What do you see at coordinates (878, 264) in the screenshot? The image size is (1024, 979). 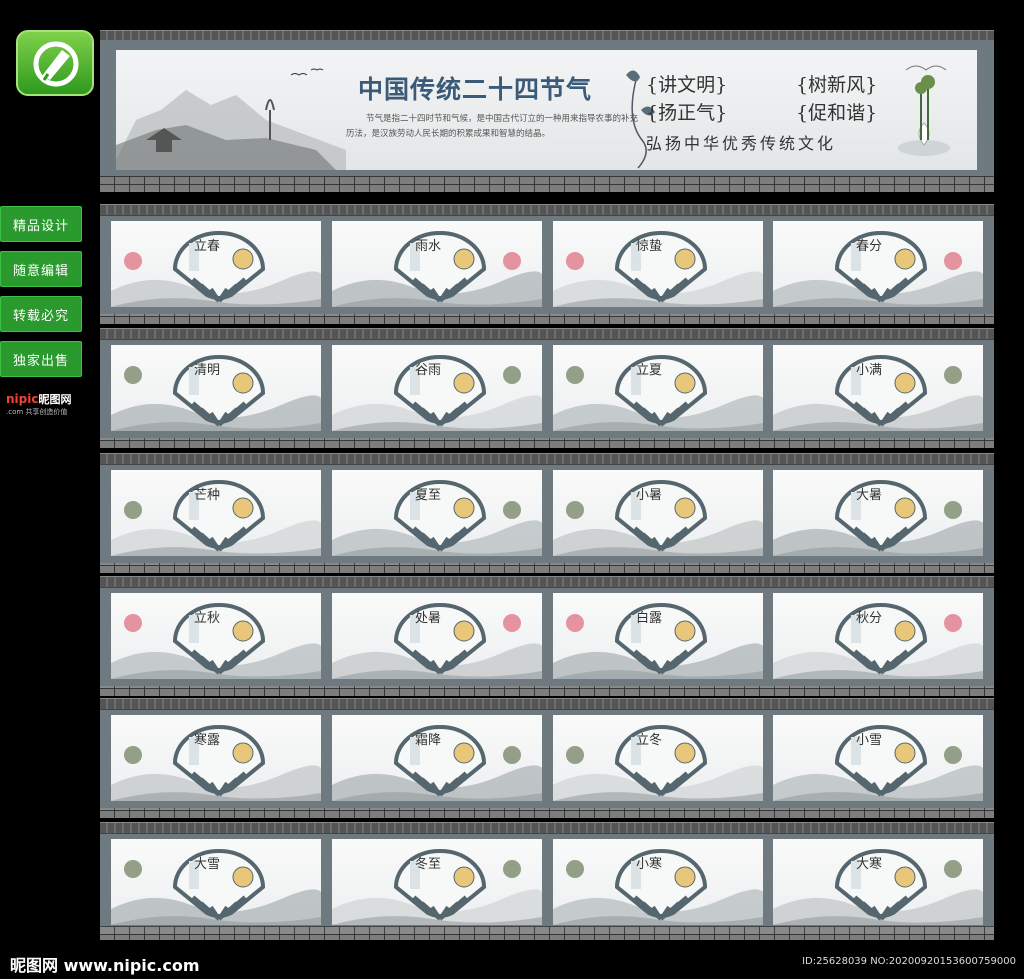 I see `solar-term-panel: 春分` at bounding box center [878, 264].